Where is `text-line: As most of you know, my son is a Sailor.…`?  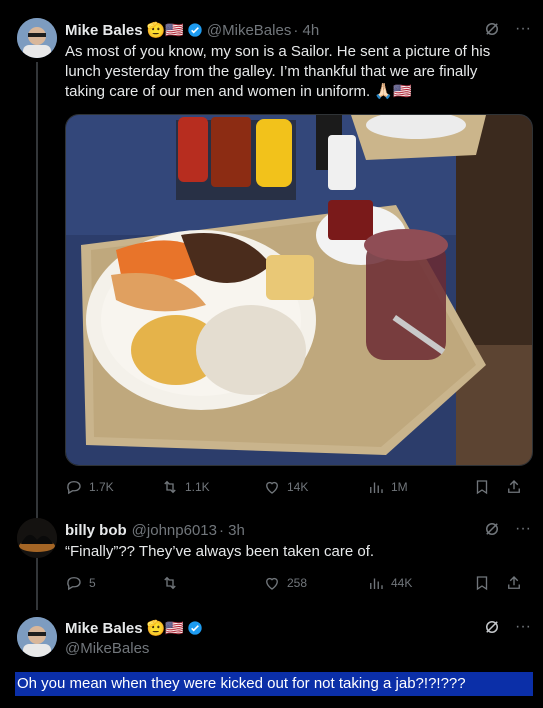
text-line: As most of you know, my son is a Sailor.… is located at coordinates (278, 51).